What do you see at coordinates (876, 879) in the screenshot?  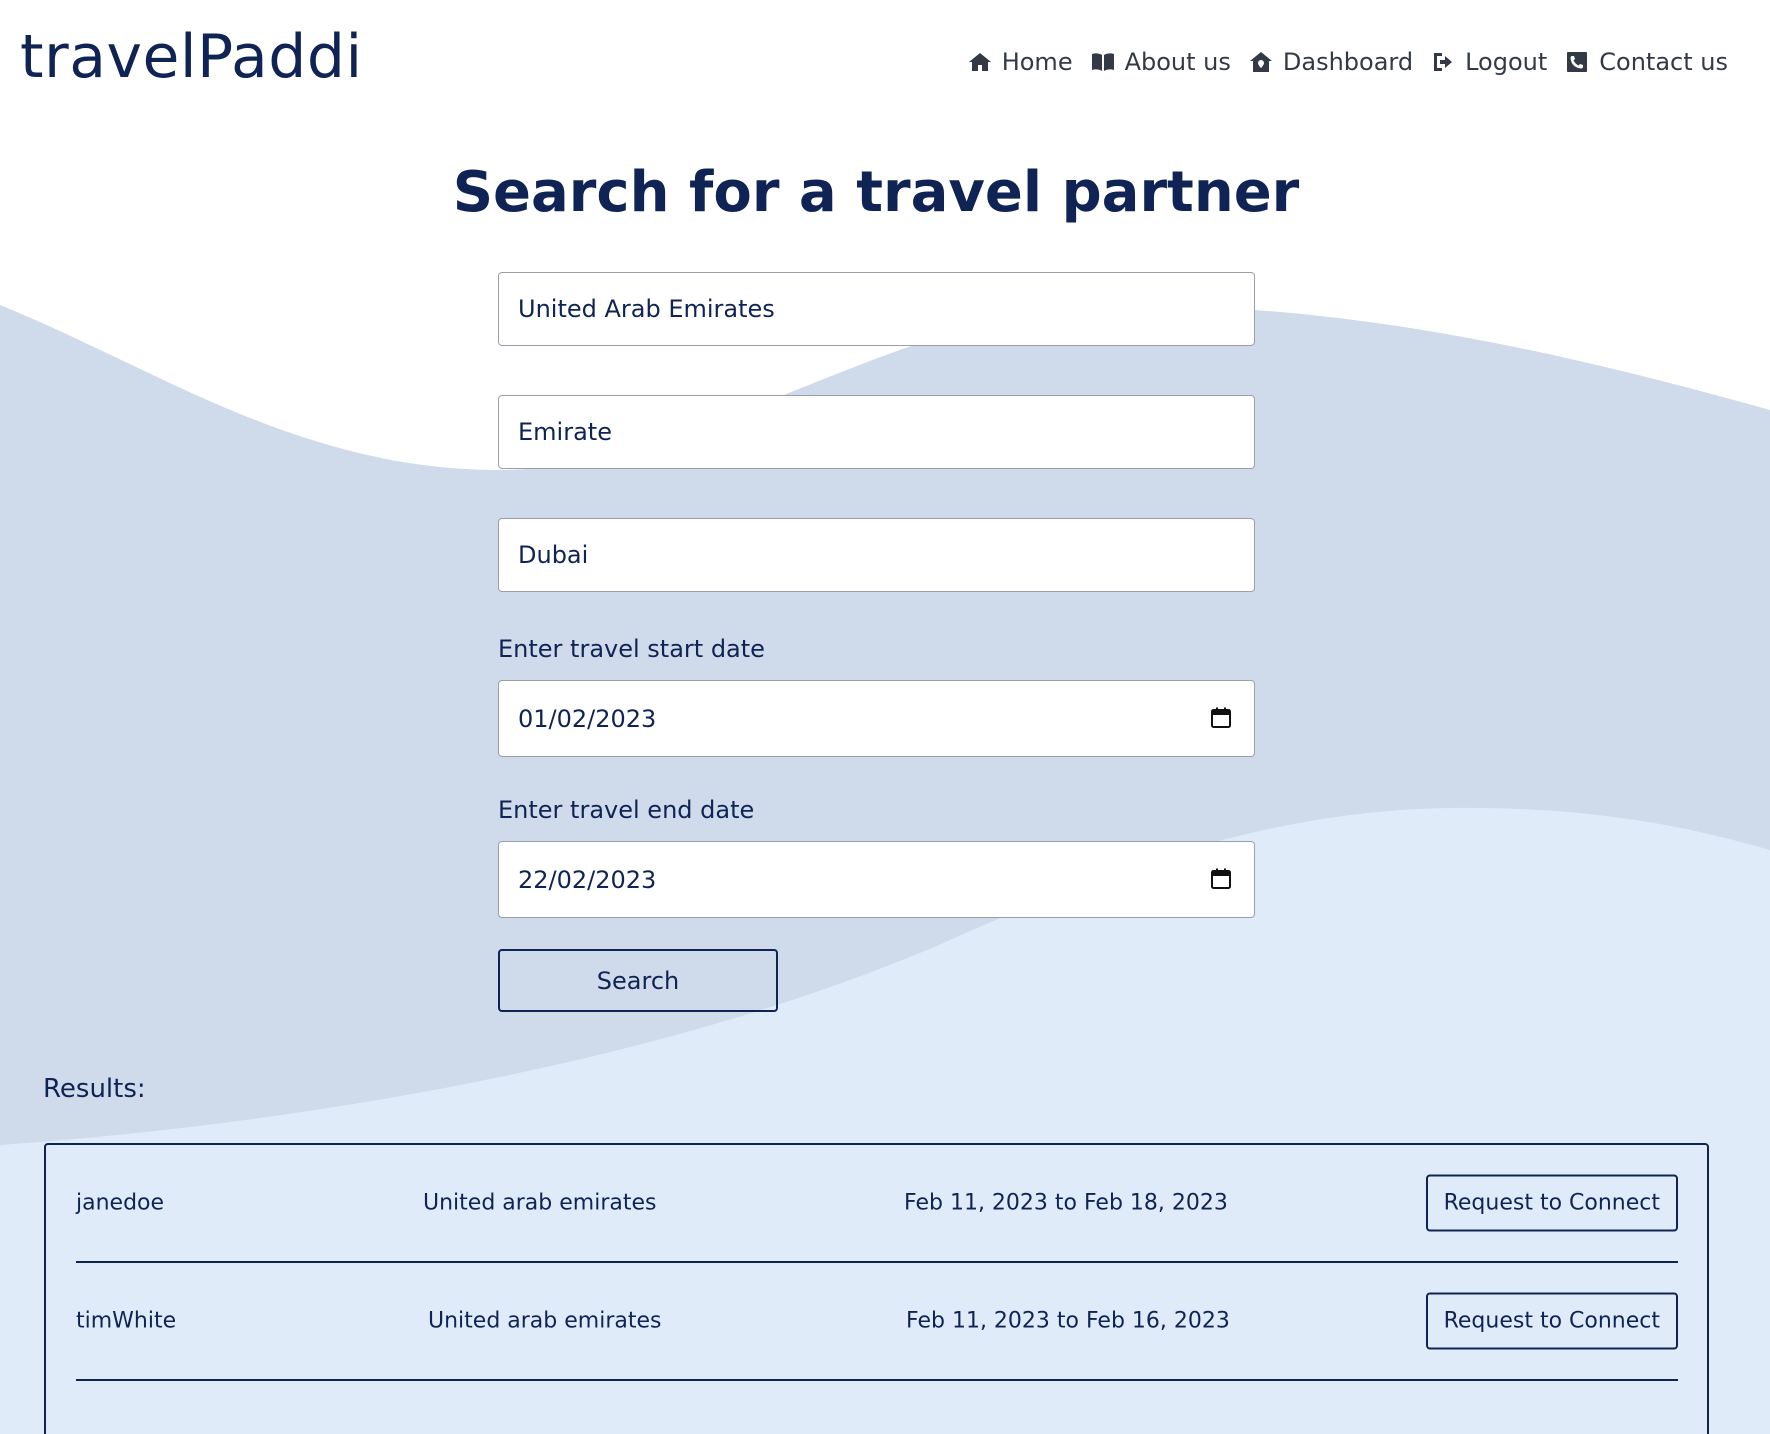 I see `end-date-input: 22/02/2023` at bounding box center [876, 879].